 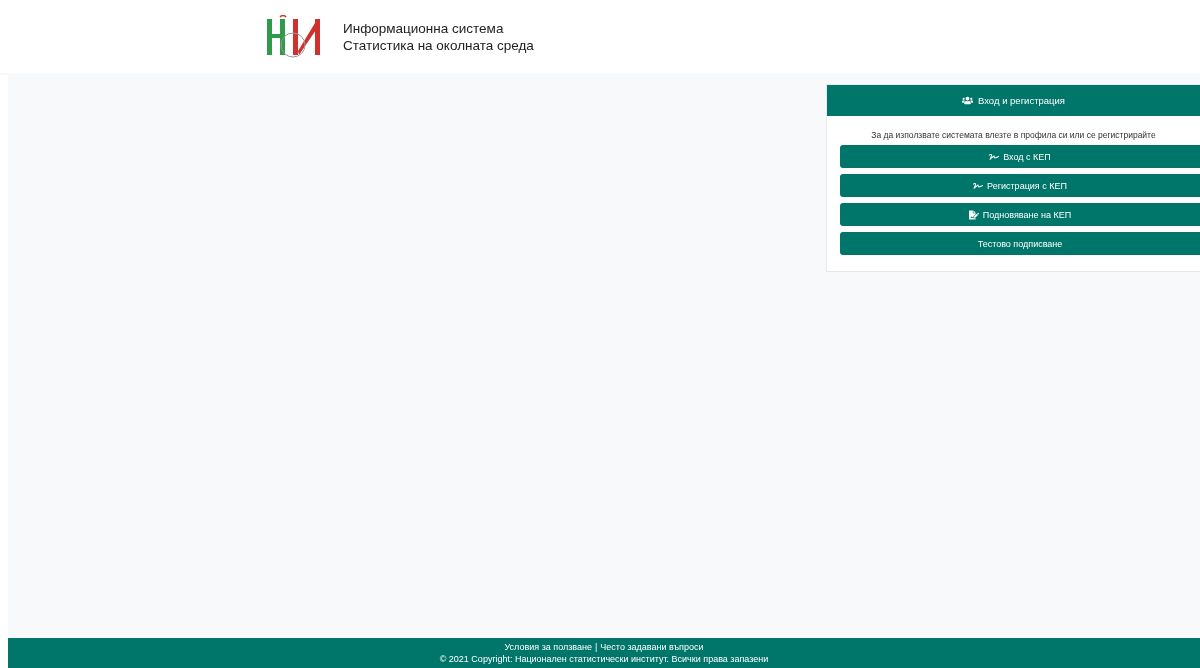 What do you see at coordinates (1021, 100) in the screenshot?
I see `card-title: Вход и регистрация` at bounding box center [1021, 100].